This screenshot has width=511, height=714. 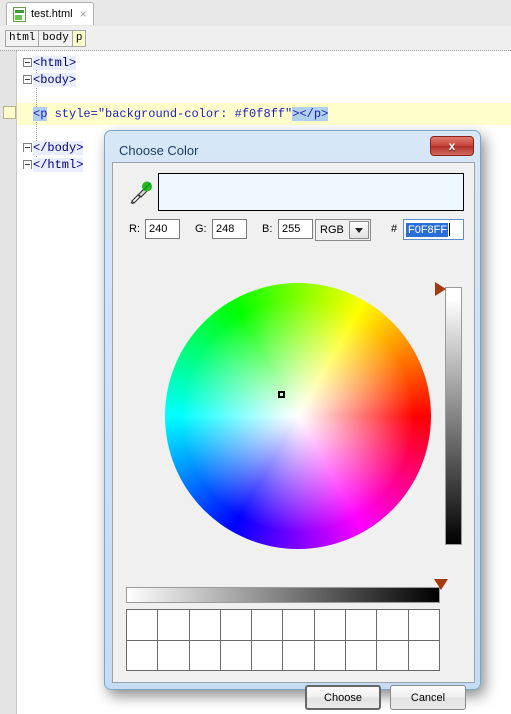 What do you see at coordinates (8, 382) in the screenshot?
I see `editor-gutter` at bounding box center [8, 382].